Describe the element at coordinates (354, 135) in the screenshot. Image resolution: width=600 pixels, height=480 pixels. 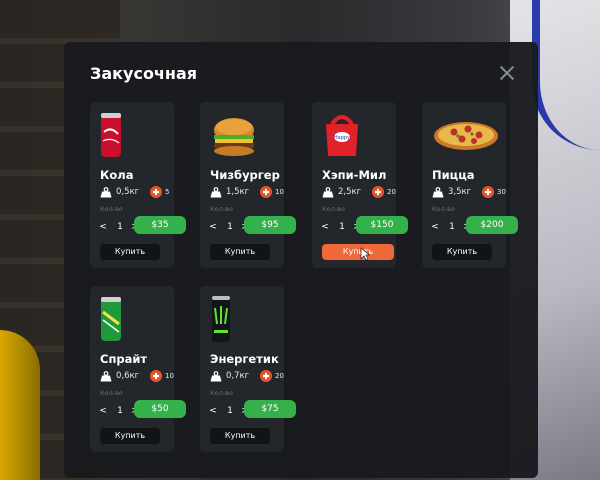
I see `happy-meal-icon: Happy` at that location.